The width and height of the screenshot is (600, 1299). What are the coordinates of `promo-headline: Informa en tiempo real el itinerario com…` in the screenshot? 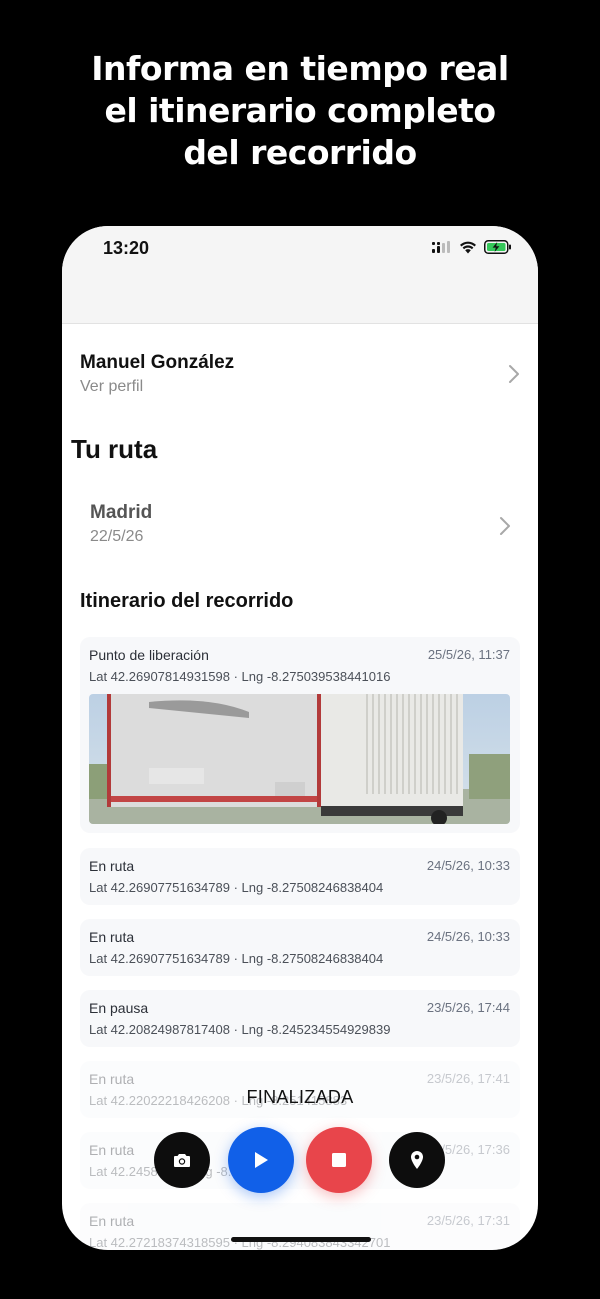 It's located at (300, 111).